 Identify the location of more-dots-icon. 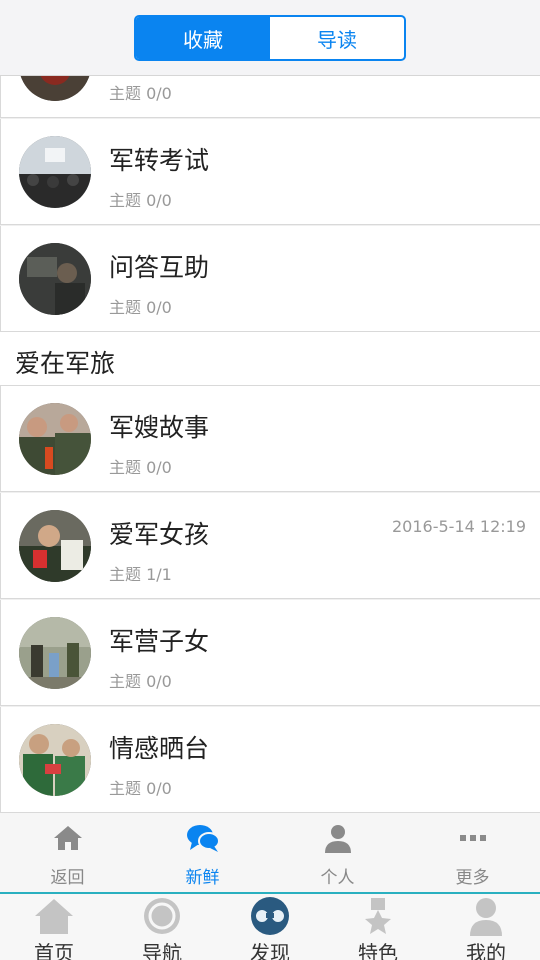
(473, 840).